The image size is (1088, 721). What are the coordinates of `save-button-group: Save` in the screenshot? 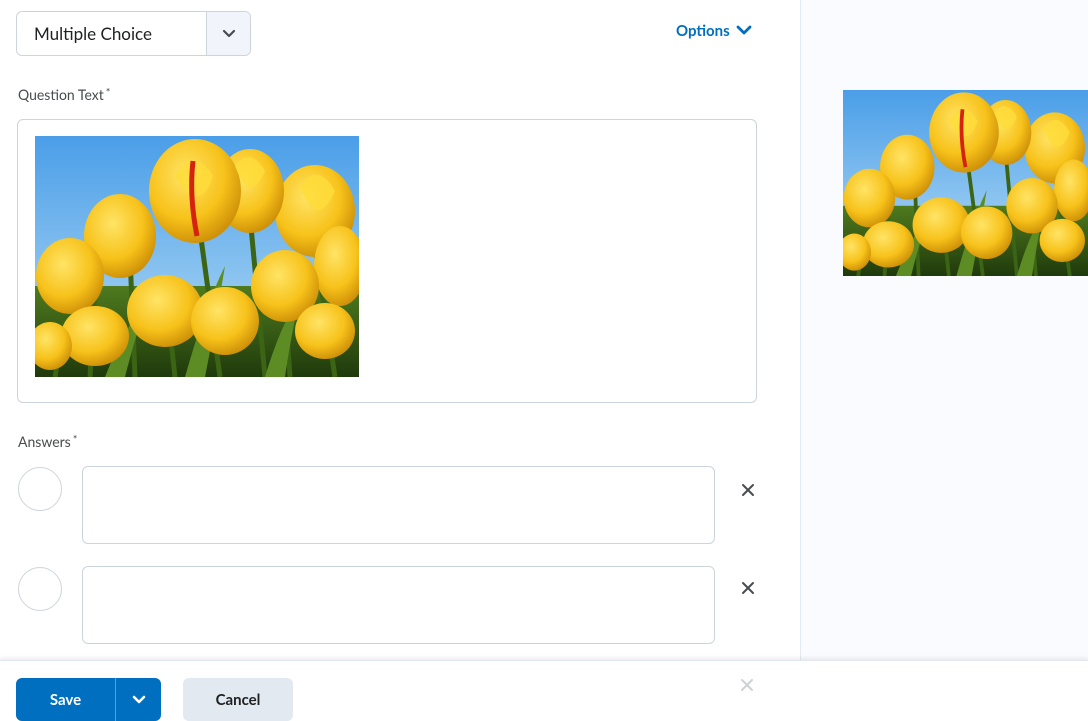 It's located at (88, 699).